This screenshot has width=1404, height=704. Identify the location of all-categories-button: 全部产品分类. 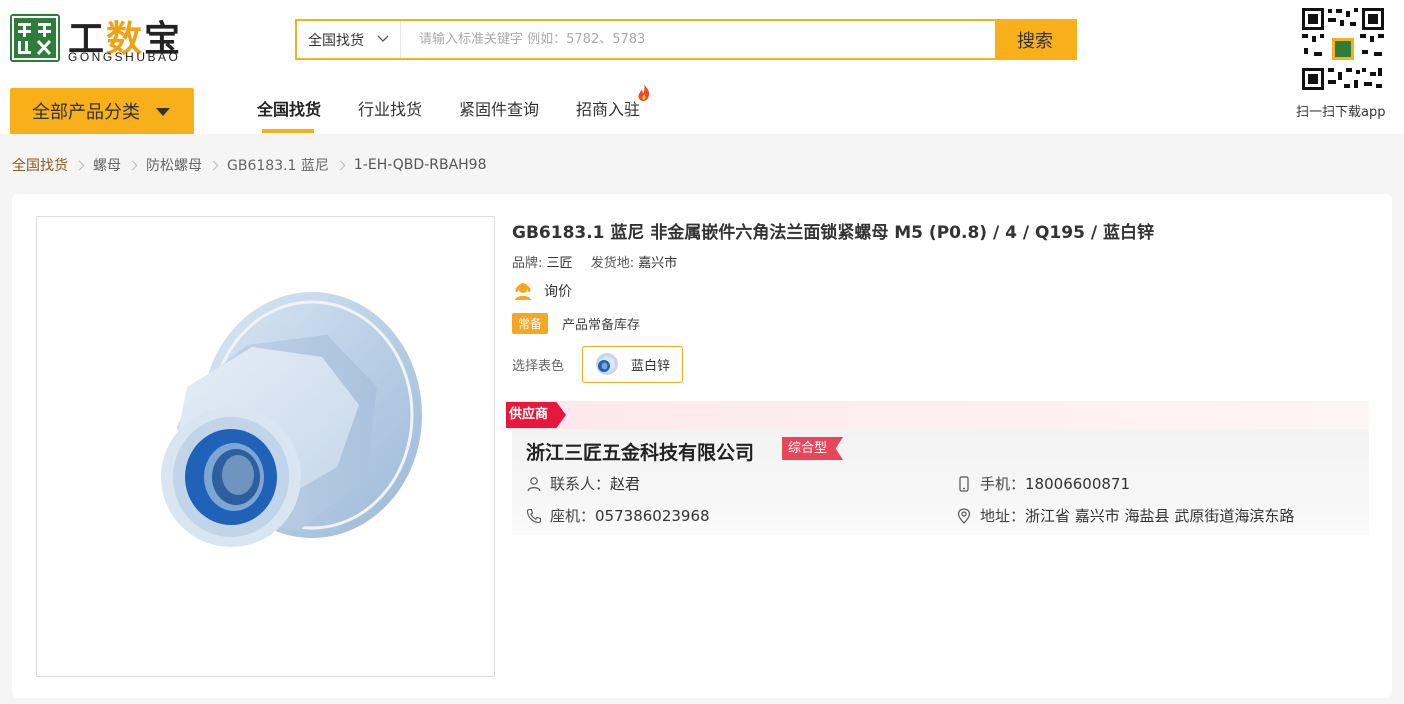
(102, 111).